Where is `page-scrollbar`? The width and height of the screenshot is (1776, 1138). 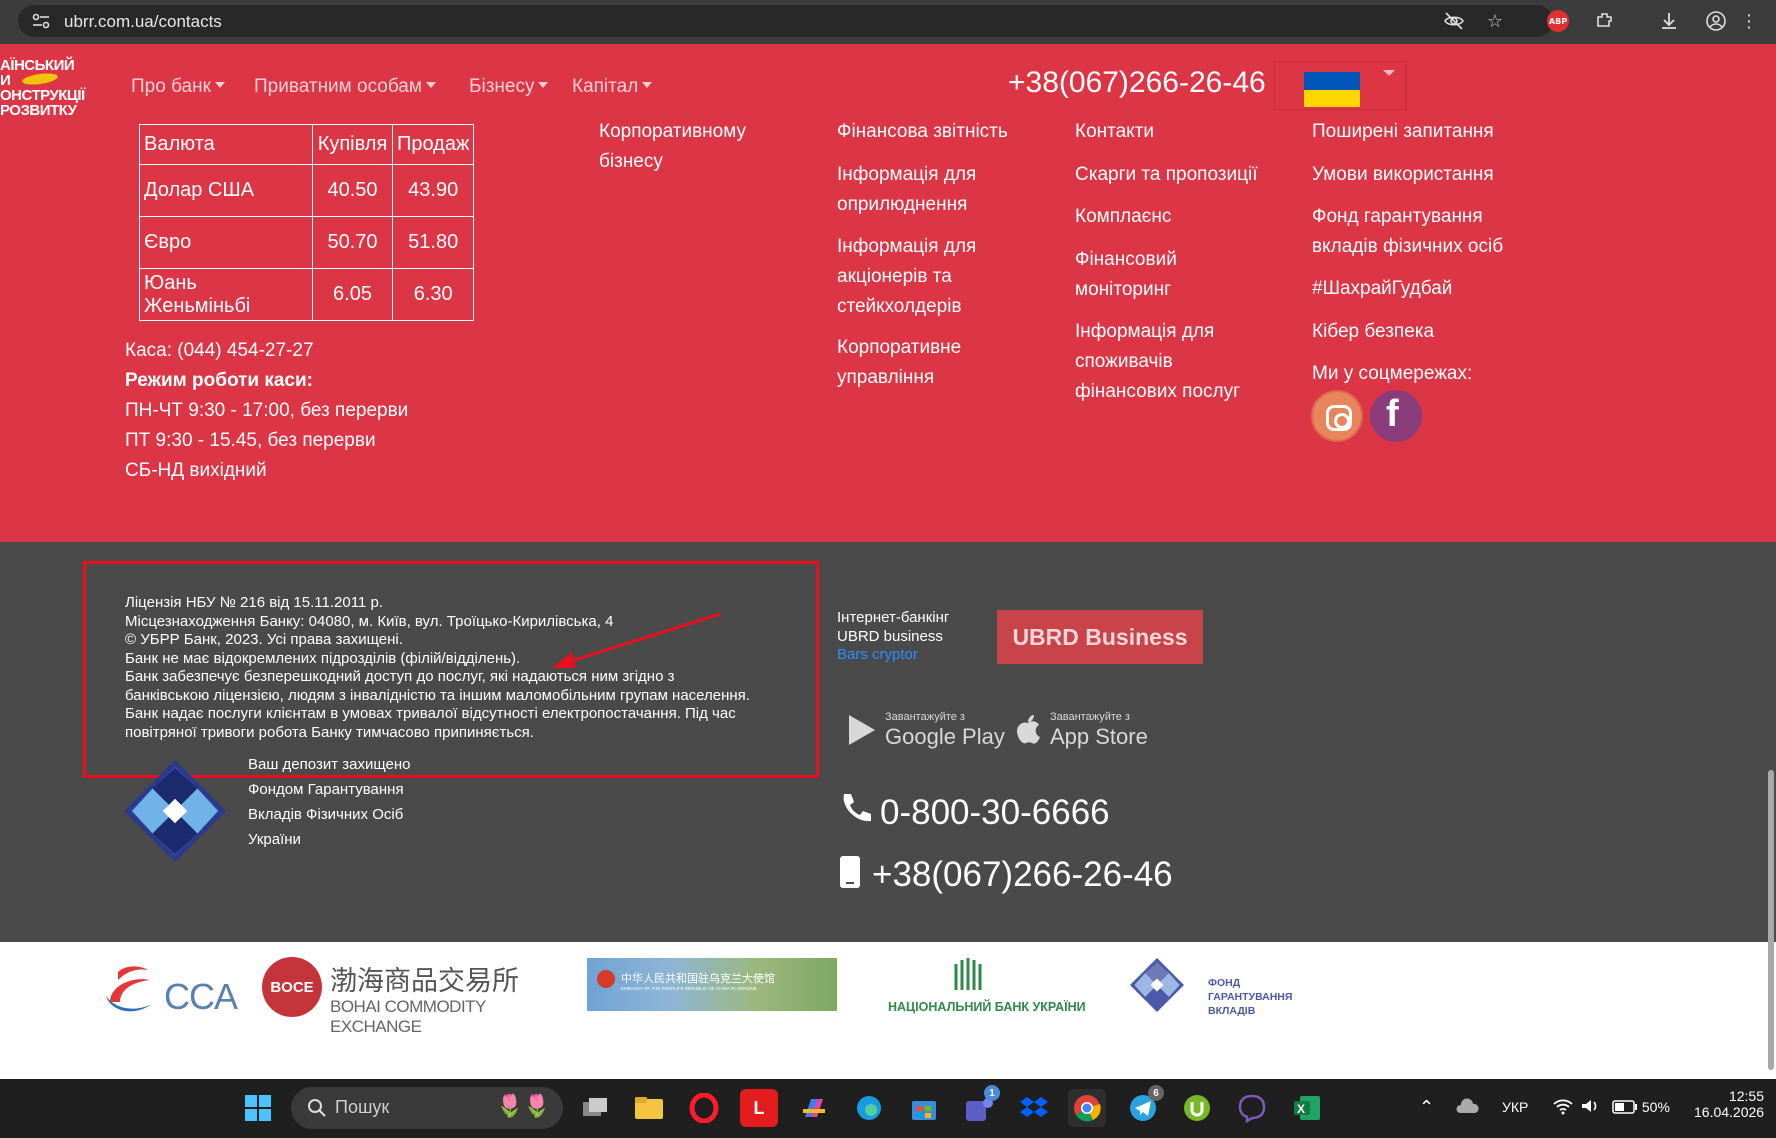 page-scrollbar is located at coordinates (1771, 920).